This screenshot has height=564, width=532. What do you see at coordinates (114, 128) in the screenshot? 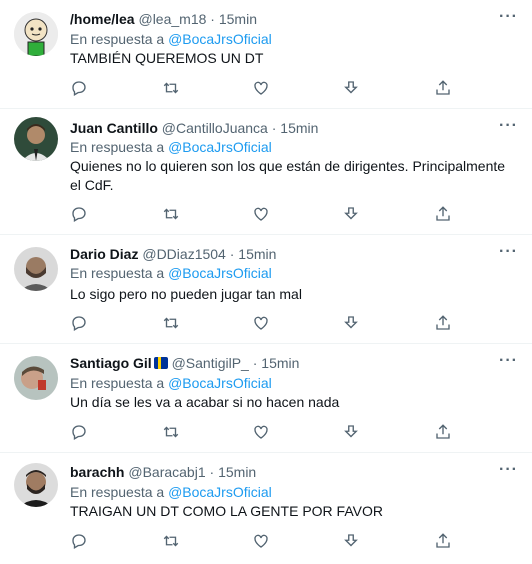
I see `user-name: Juan Cantillo` at bounding box center [114, 128].